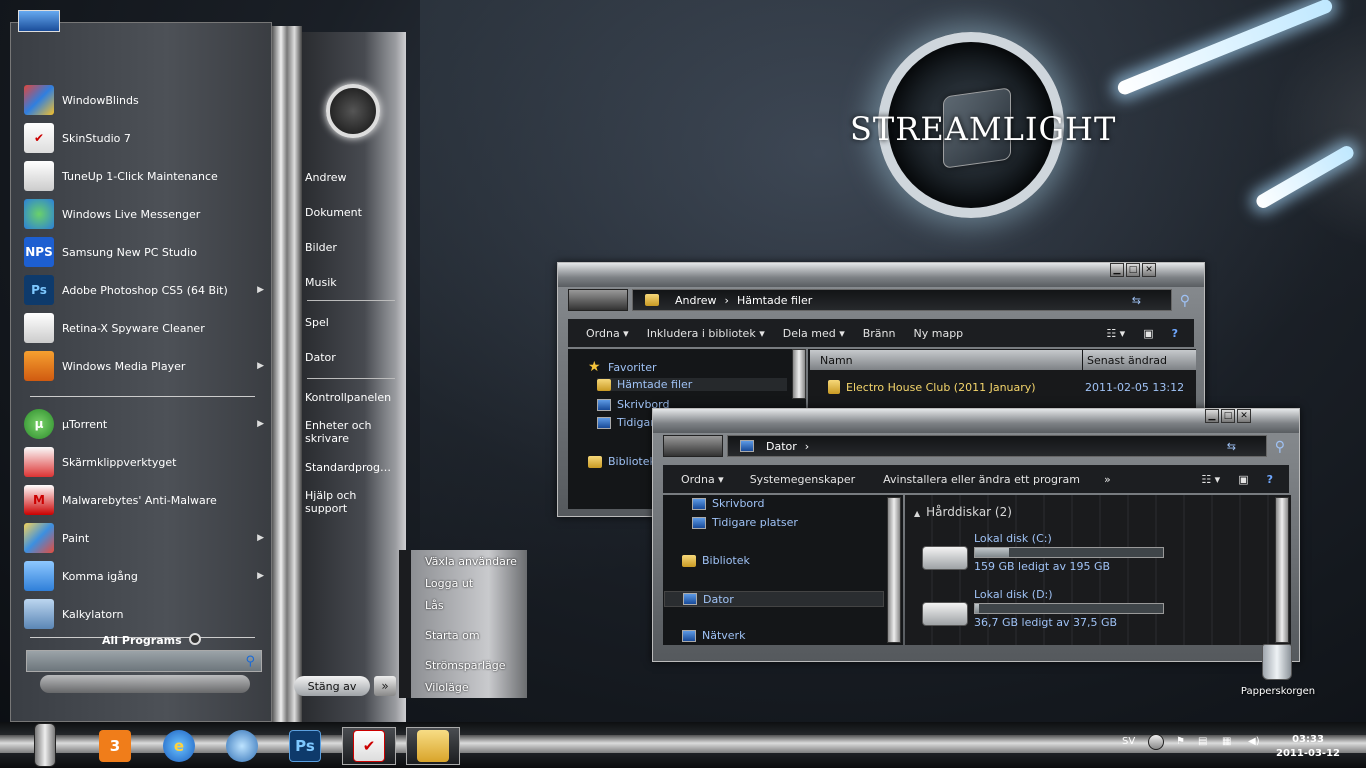 This screenshot has height=768, width=1366. Describe the element at coordinates (981, 479) in the screenshot. I see `uninstall-program-button: Avinstallera eller ändra ett program` at that location.